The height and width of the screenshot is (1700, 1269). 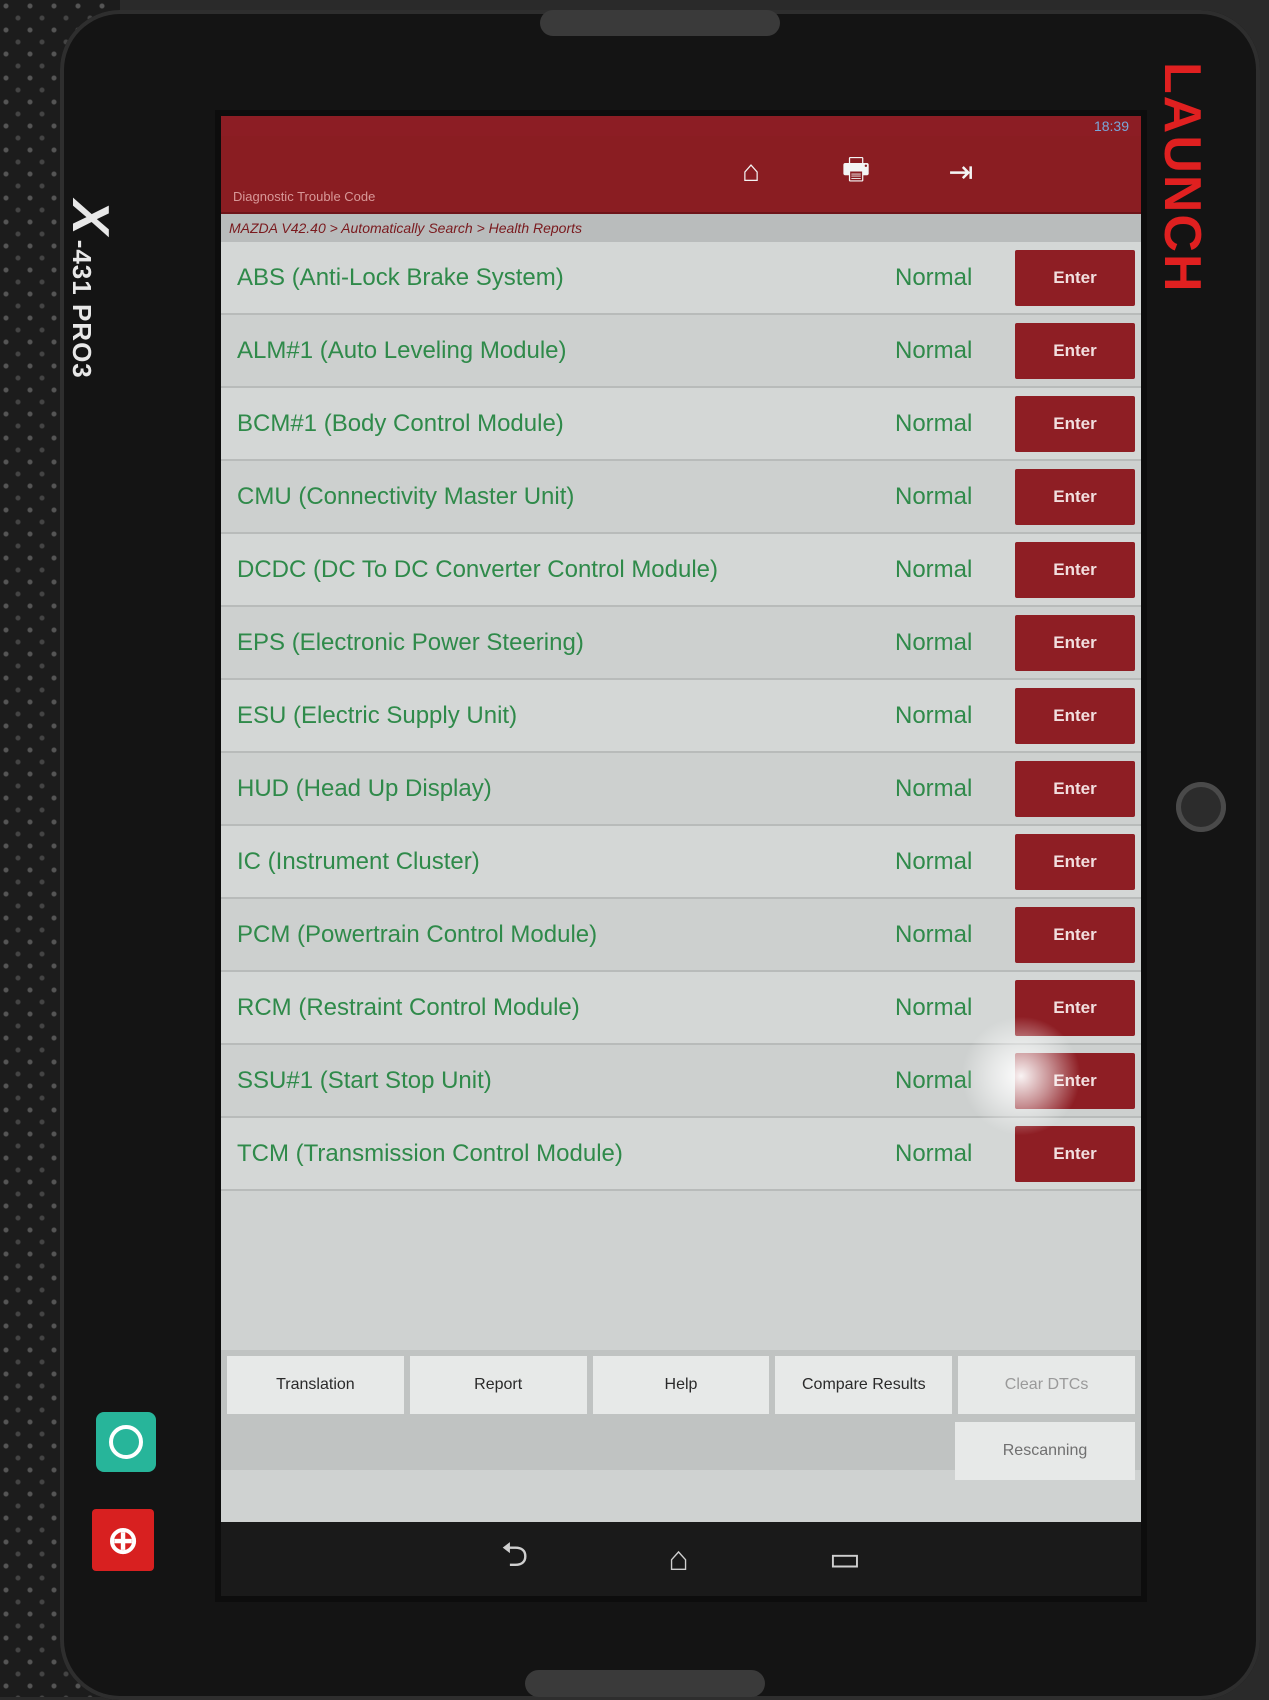 What do you see at coordinates (1045, 1451) in the screenshot?
I see `rescanning-button: Rescanning` at bounding box center [1045, 1451].